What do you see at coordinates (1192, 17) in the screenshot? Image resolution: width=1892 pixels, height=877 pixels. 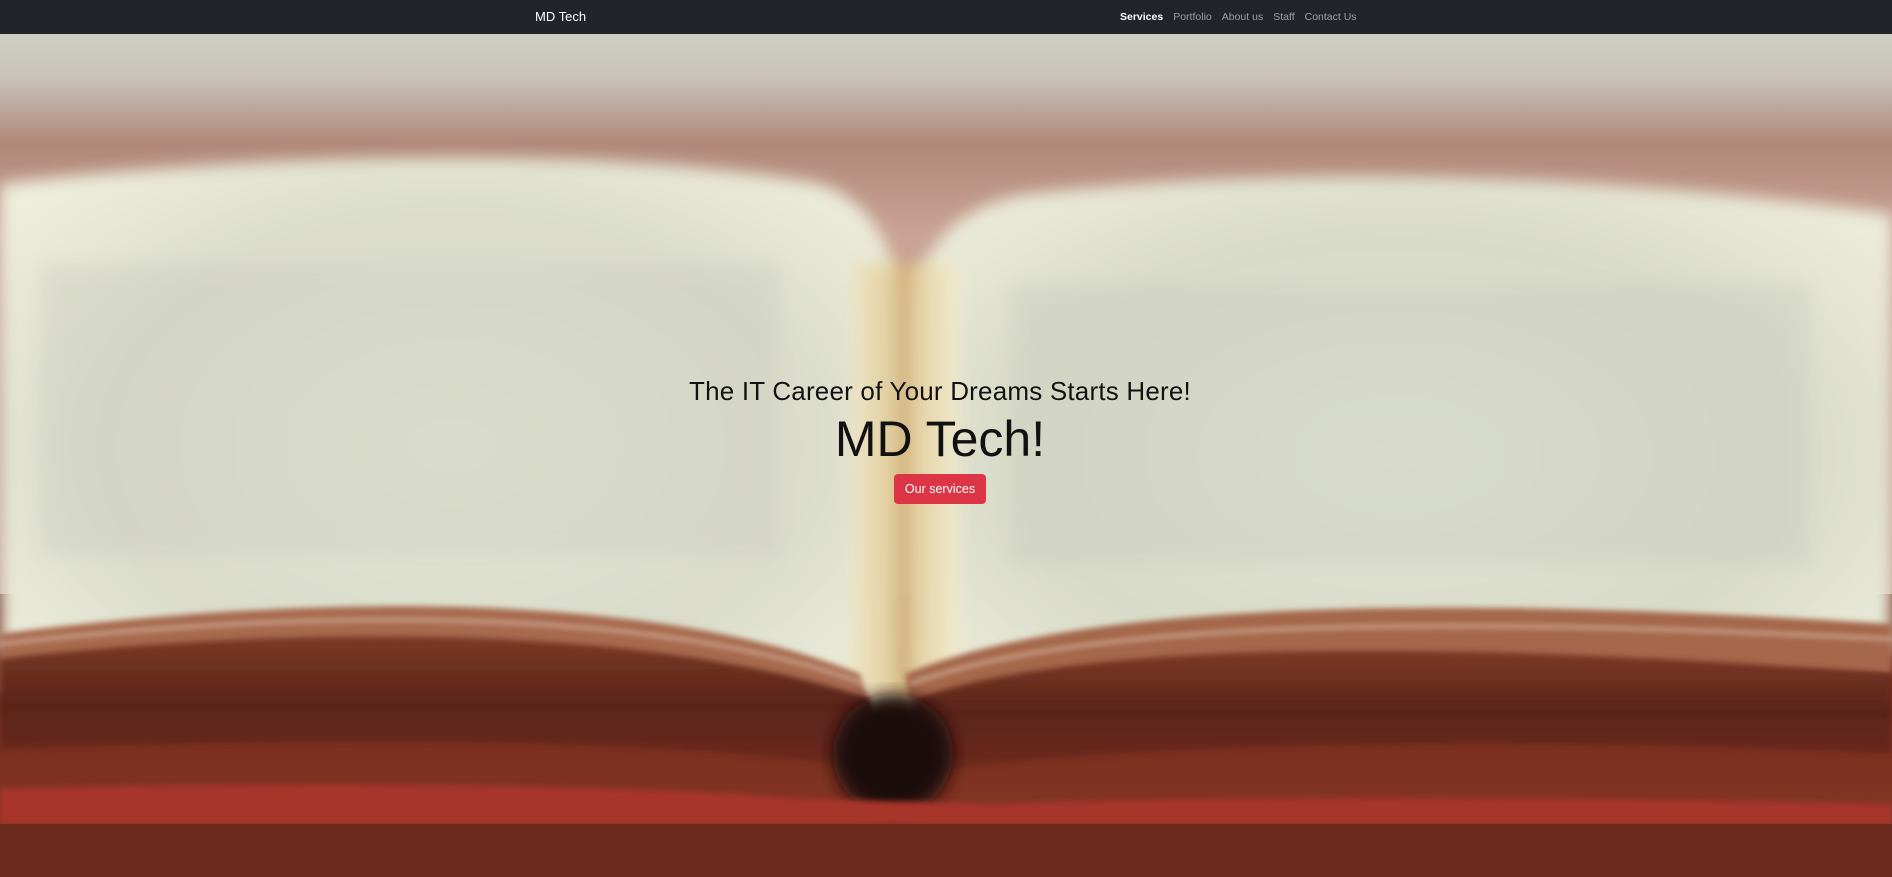 I see `nav-link-portfolio: Portfolio` at bounding box center [1192, 17].